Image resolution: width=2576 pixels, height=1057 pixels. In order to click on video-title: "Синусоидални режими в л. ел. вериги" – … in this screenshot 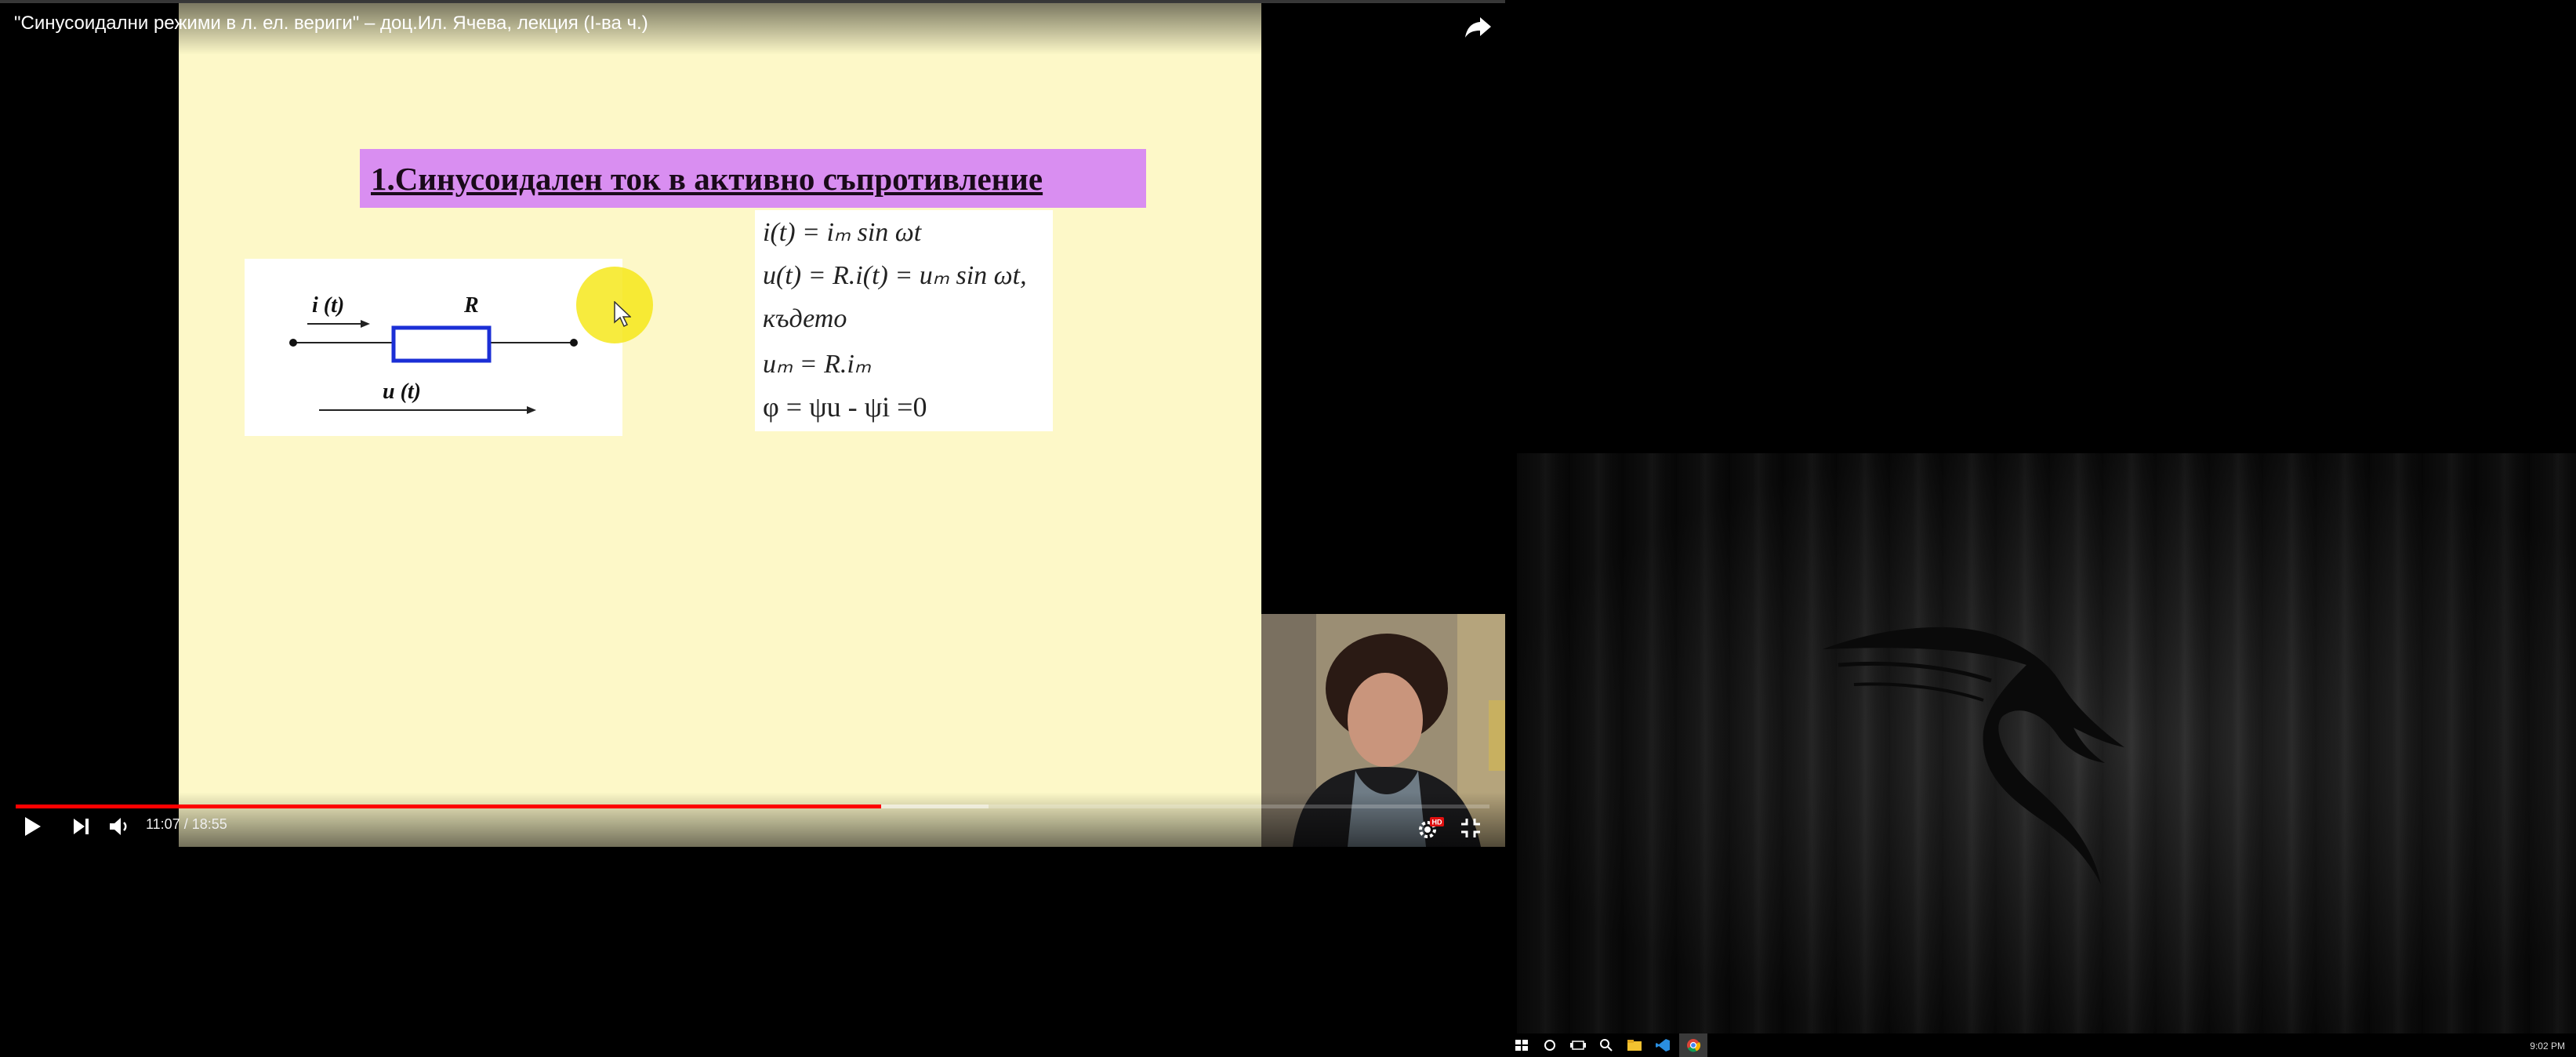, I will do `click(331, 24)`.